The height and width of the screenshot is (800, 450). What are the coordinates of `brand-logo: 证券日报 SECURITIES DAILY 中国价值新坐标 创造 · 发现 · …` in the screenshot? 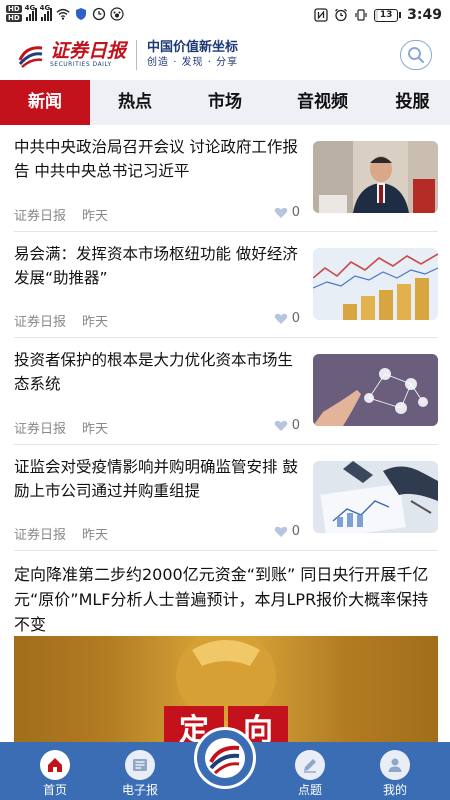 It's located at (127, 55).